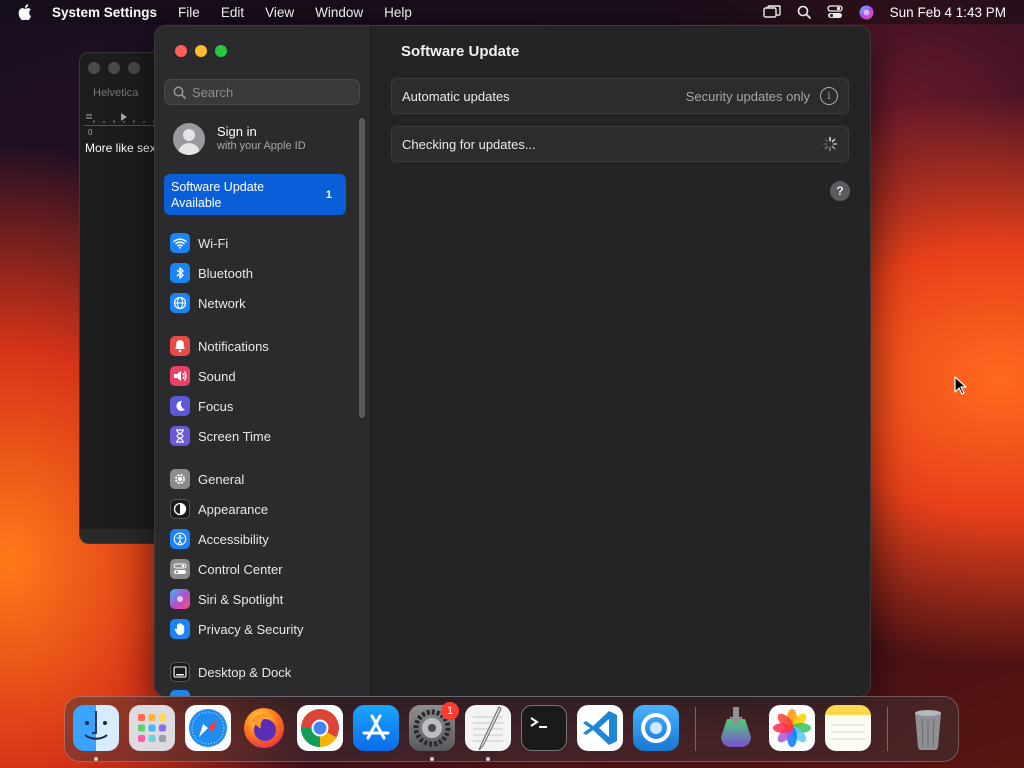 This screenshot has width=1024, height=768. I want to click on chrome-icon, so click(320, 728).